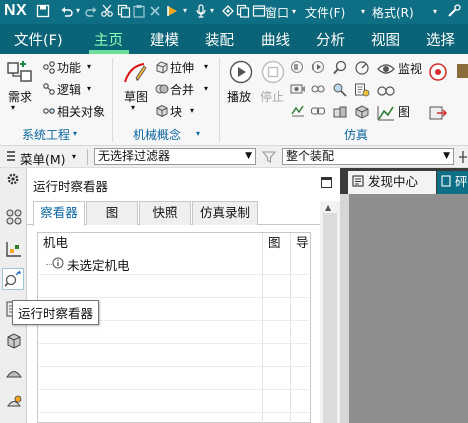  Describe the element at coordinates (112, 213) in the screenshot. I see `tab-graph: 图` at that location.